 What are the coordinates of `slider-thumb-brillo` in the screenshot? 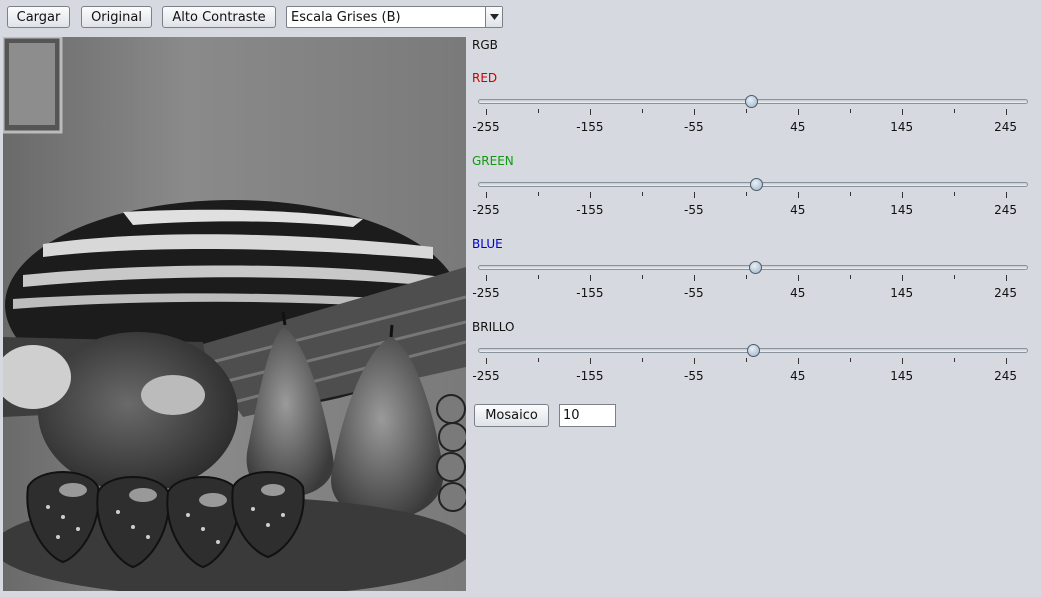 It's located at (754, 350).